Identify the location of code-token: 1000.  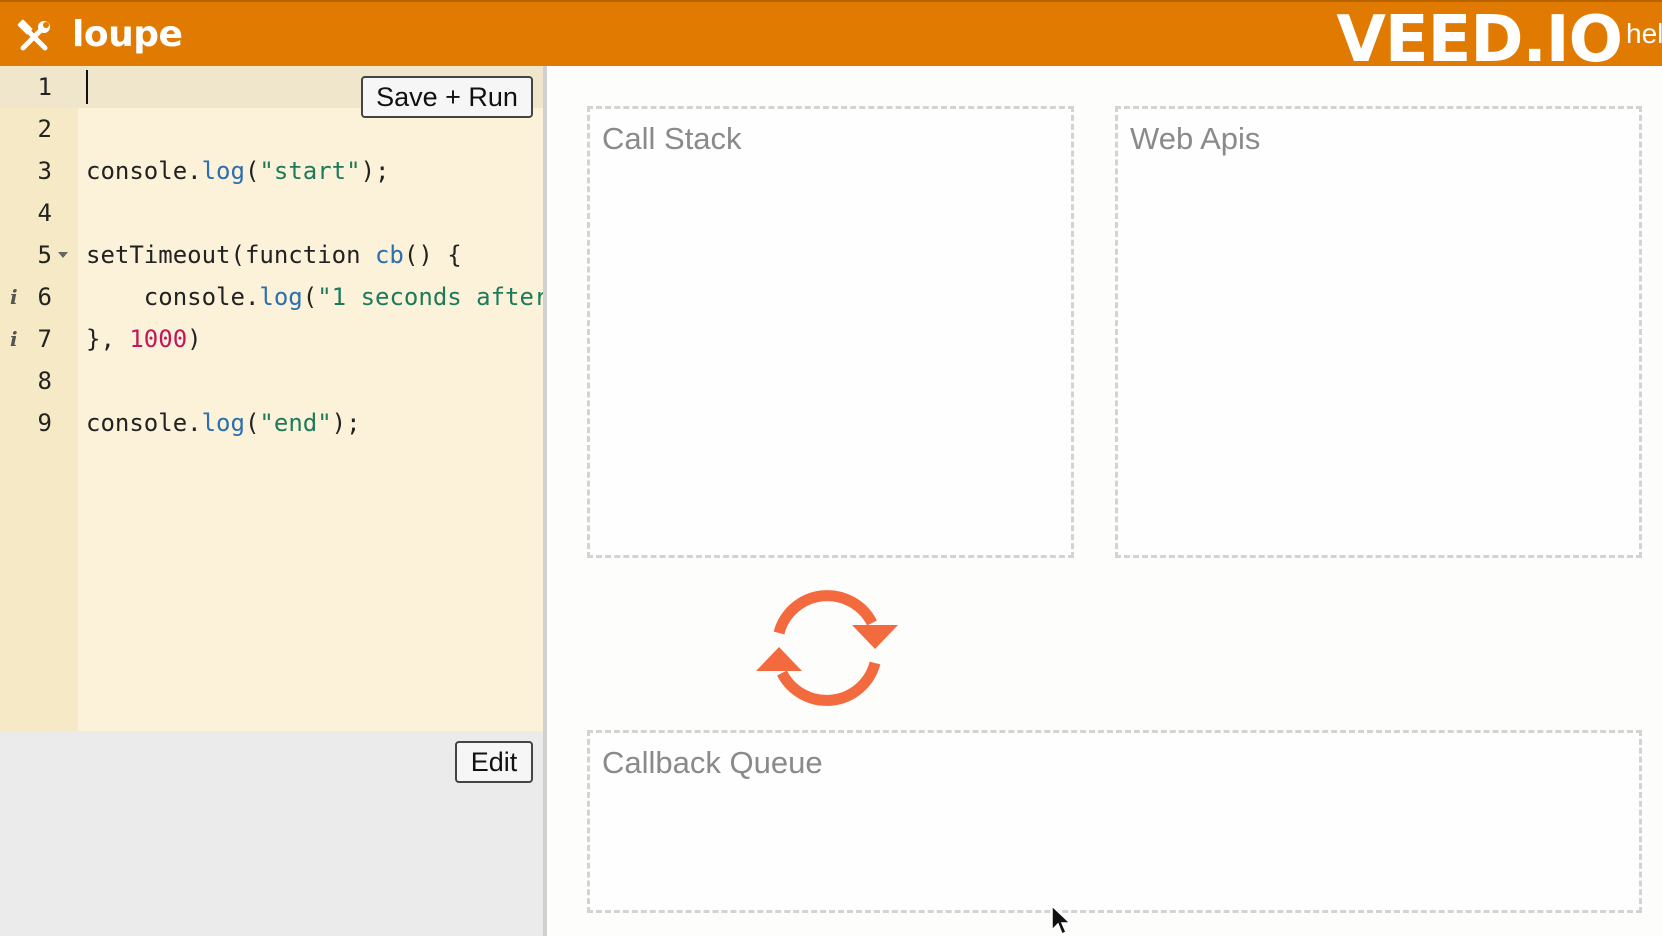
(158, 339).